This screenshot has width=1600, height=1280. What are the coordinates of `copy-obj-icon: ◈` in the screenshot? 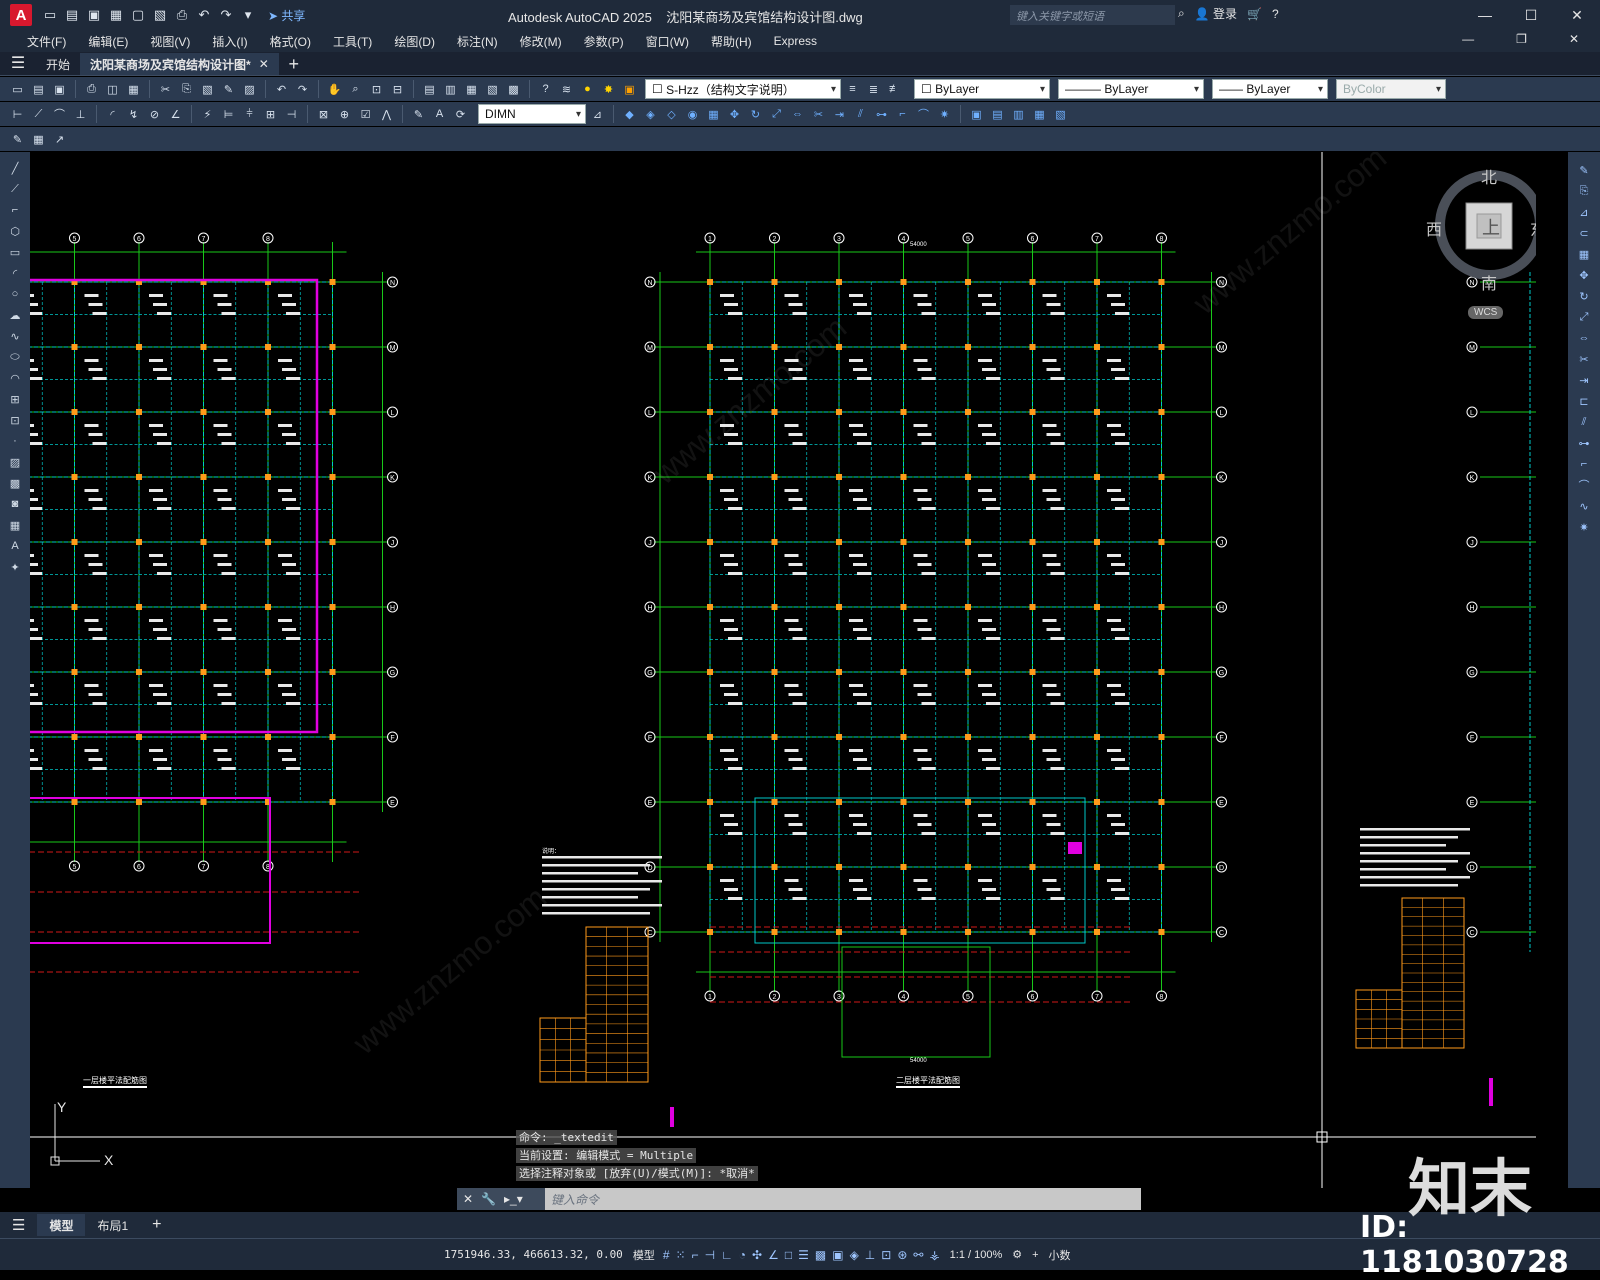 It's located at (650, 114).